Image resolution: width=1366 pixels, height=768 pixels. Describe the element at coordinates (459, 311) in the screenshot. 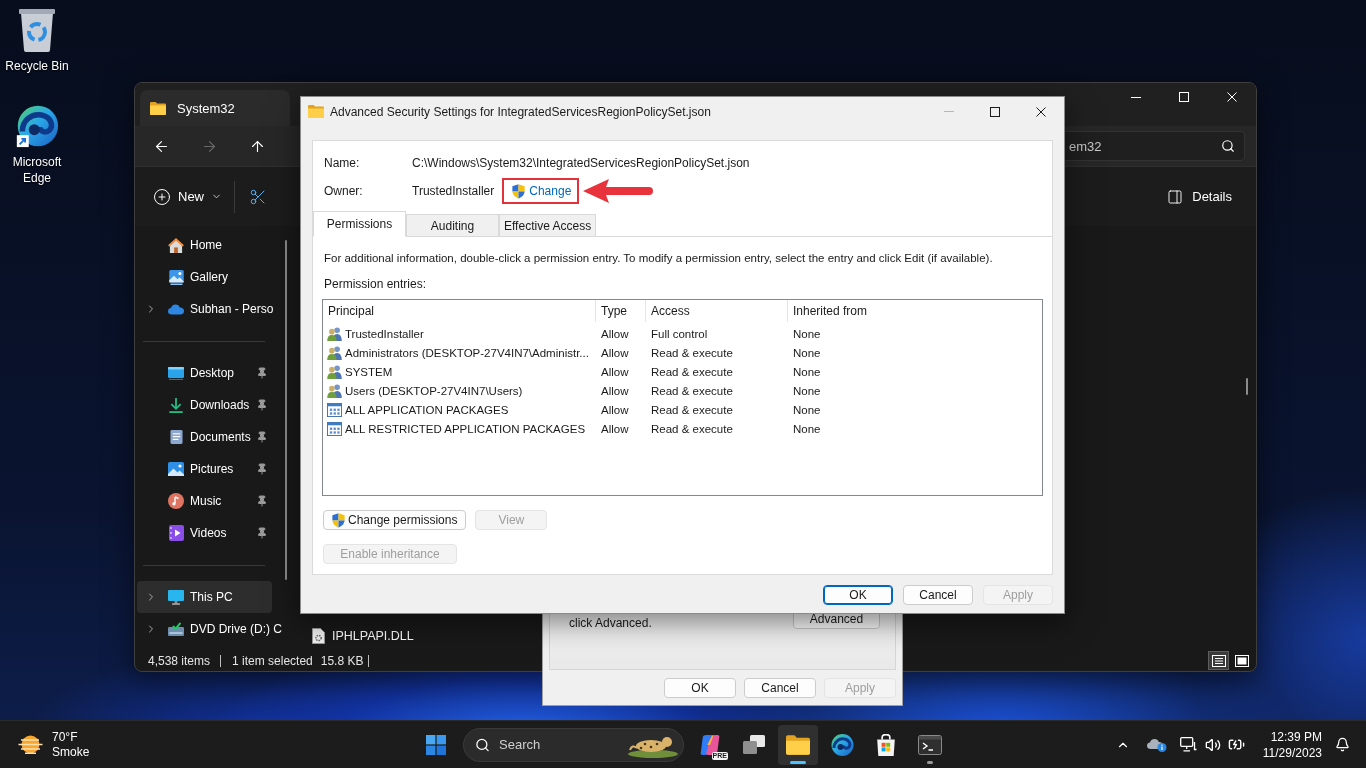

I see `column-header: Principal` at that location.